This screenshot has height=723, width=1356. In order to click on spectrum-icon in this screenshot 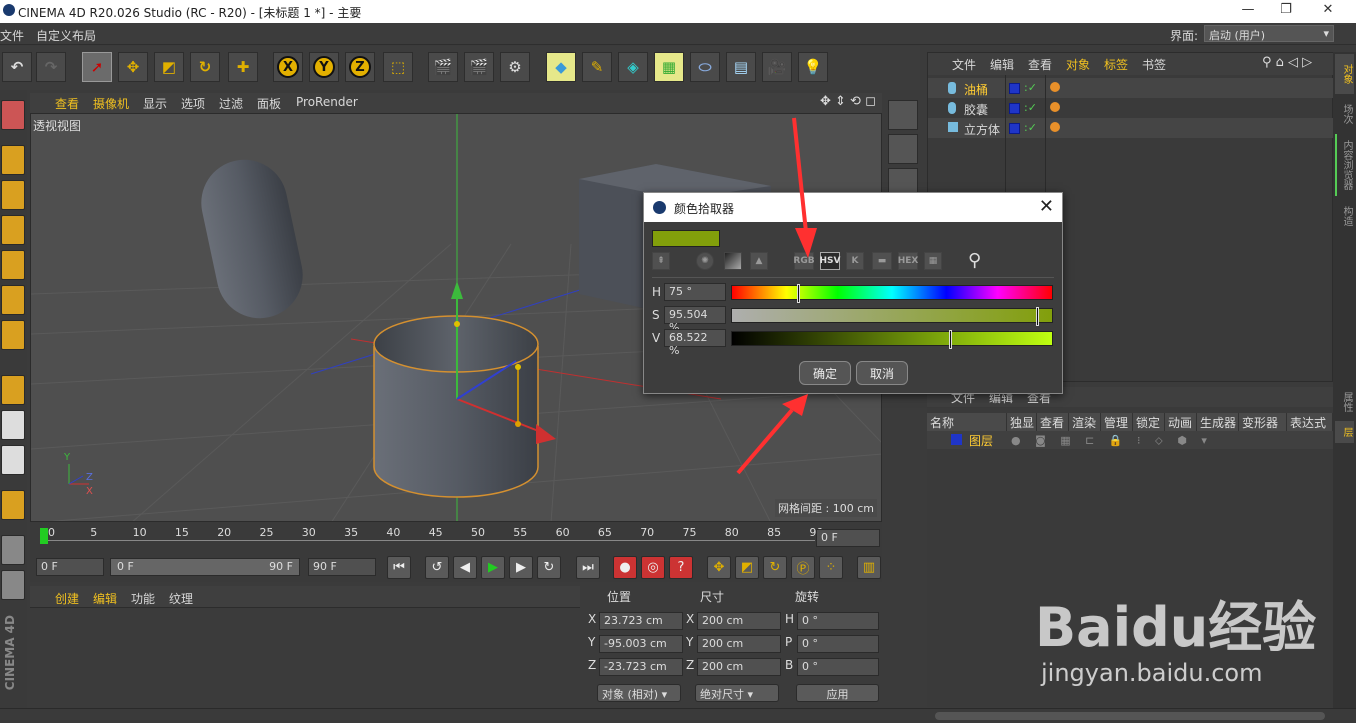, I will do `click(733, 261)`.